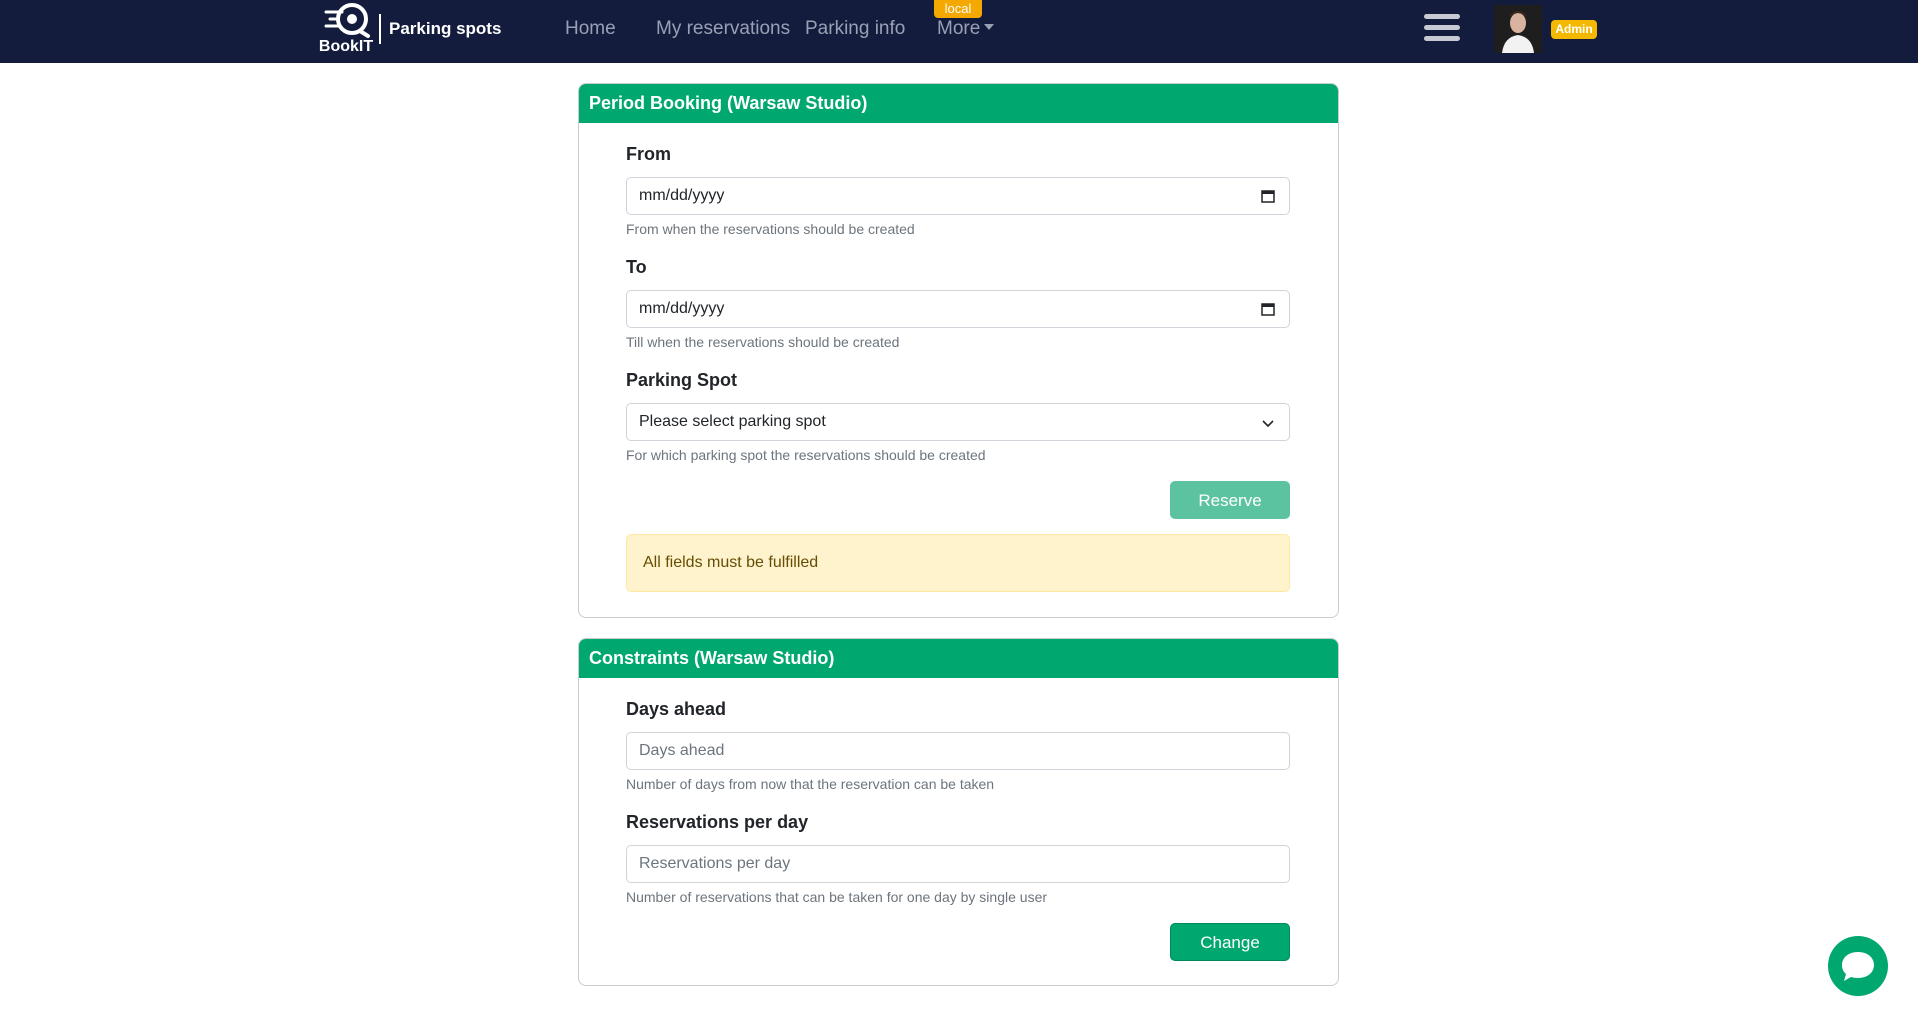 This screenshot has height=1026, width=1918. I want to click on nav-more-dropdown: More, so click(966, 29).